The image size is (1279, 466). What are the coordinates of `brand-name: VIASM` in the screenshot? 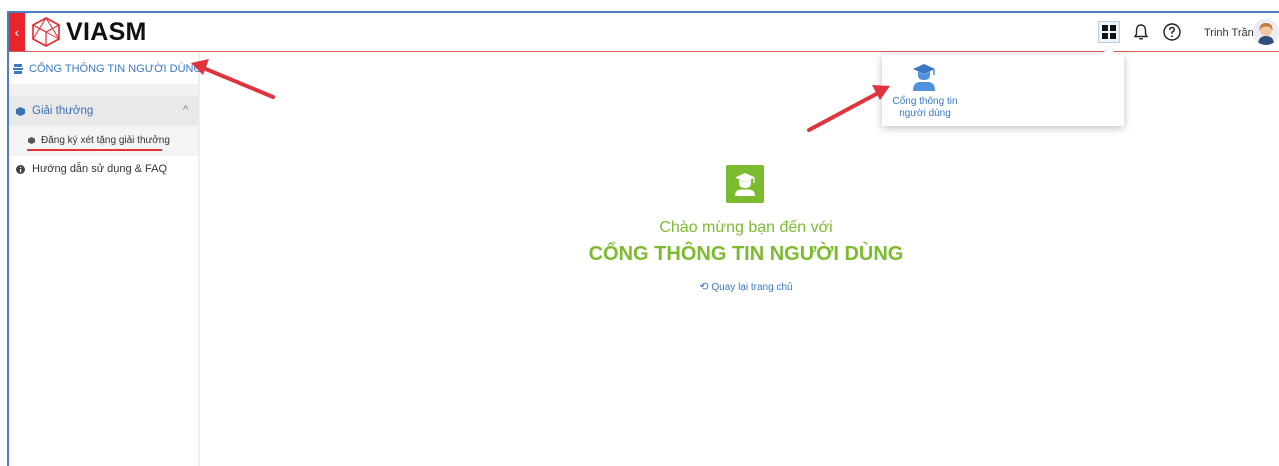 It's located at (106, 32).